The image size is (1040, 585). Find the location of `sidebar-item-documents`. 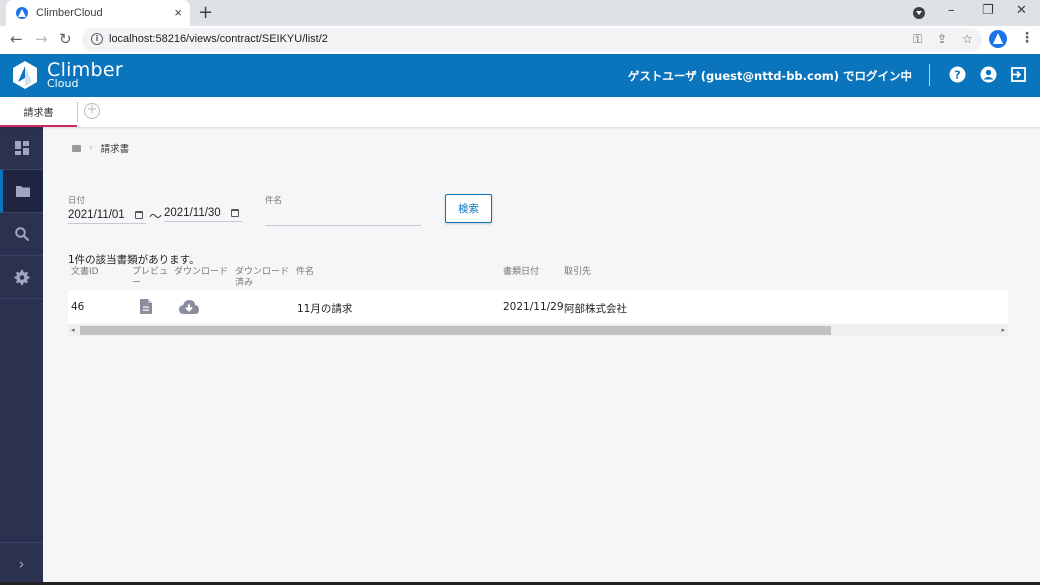

sidebar-item-documents is located at coordinates (21, 191).